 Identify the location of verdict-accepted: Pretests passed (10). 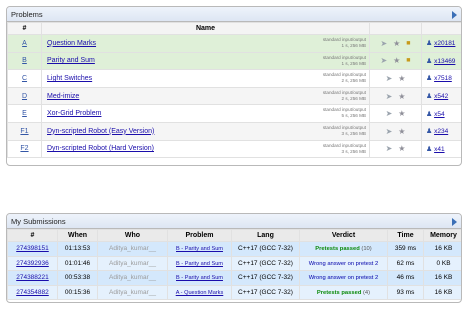
(343, 249).